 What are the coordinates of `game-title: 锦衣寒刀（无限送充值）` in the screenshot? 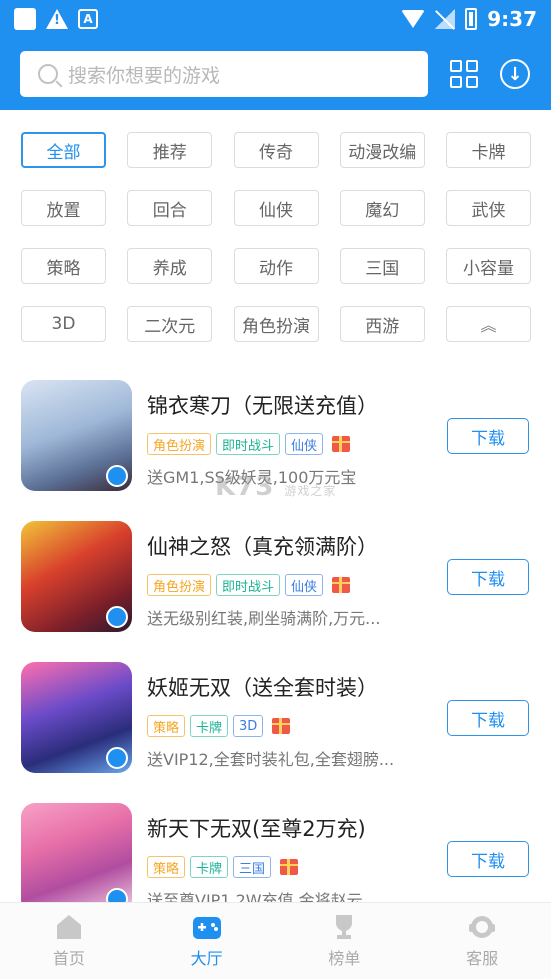 It's located at (262, 406).